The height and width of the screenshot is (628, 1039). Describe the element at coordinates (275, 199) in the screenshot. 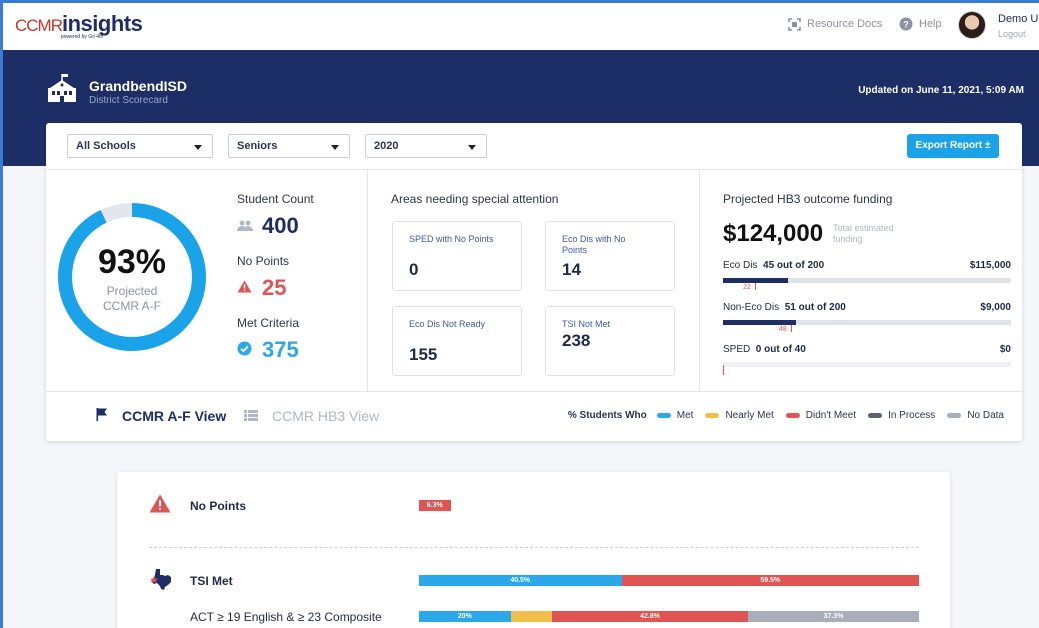

I see `student-count-label: Student Count` at that location.